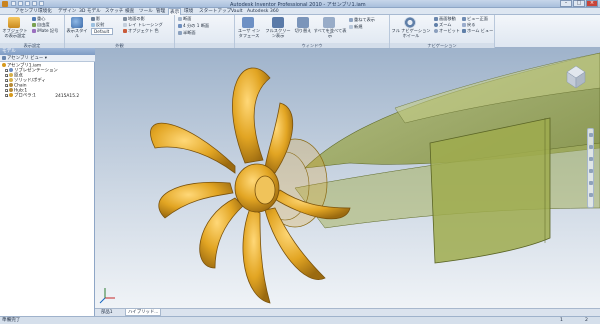  What do you see at coordinates (475, 18) in the screenshot?
I see `look-at-button: ビュー正面` at bounding box center [475, 18].